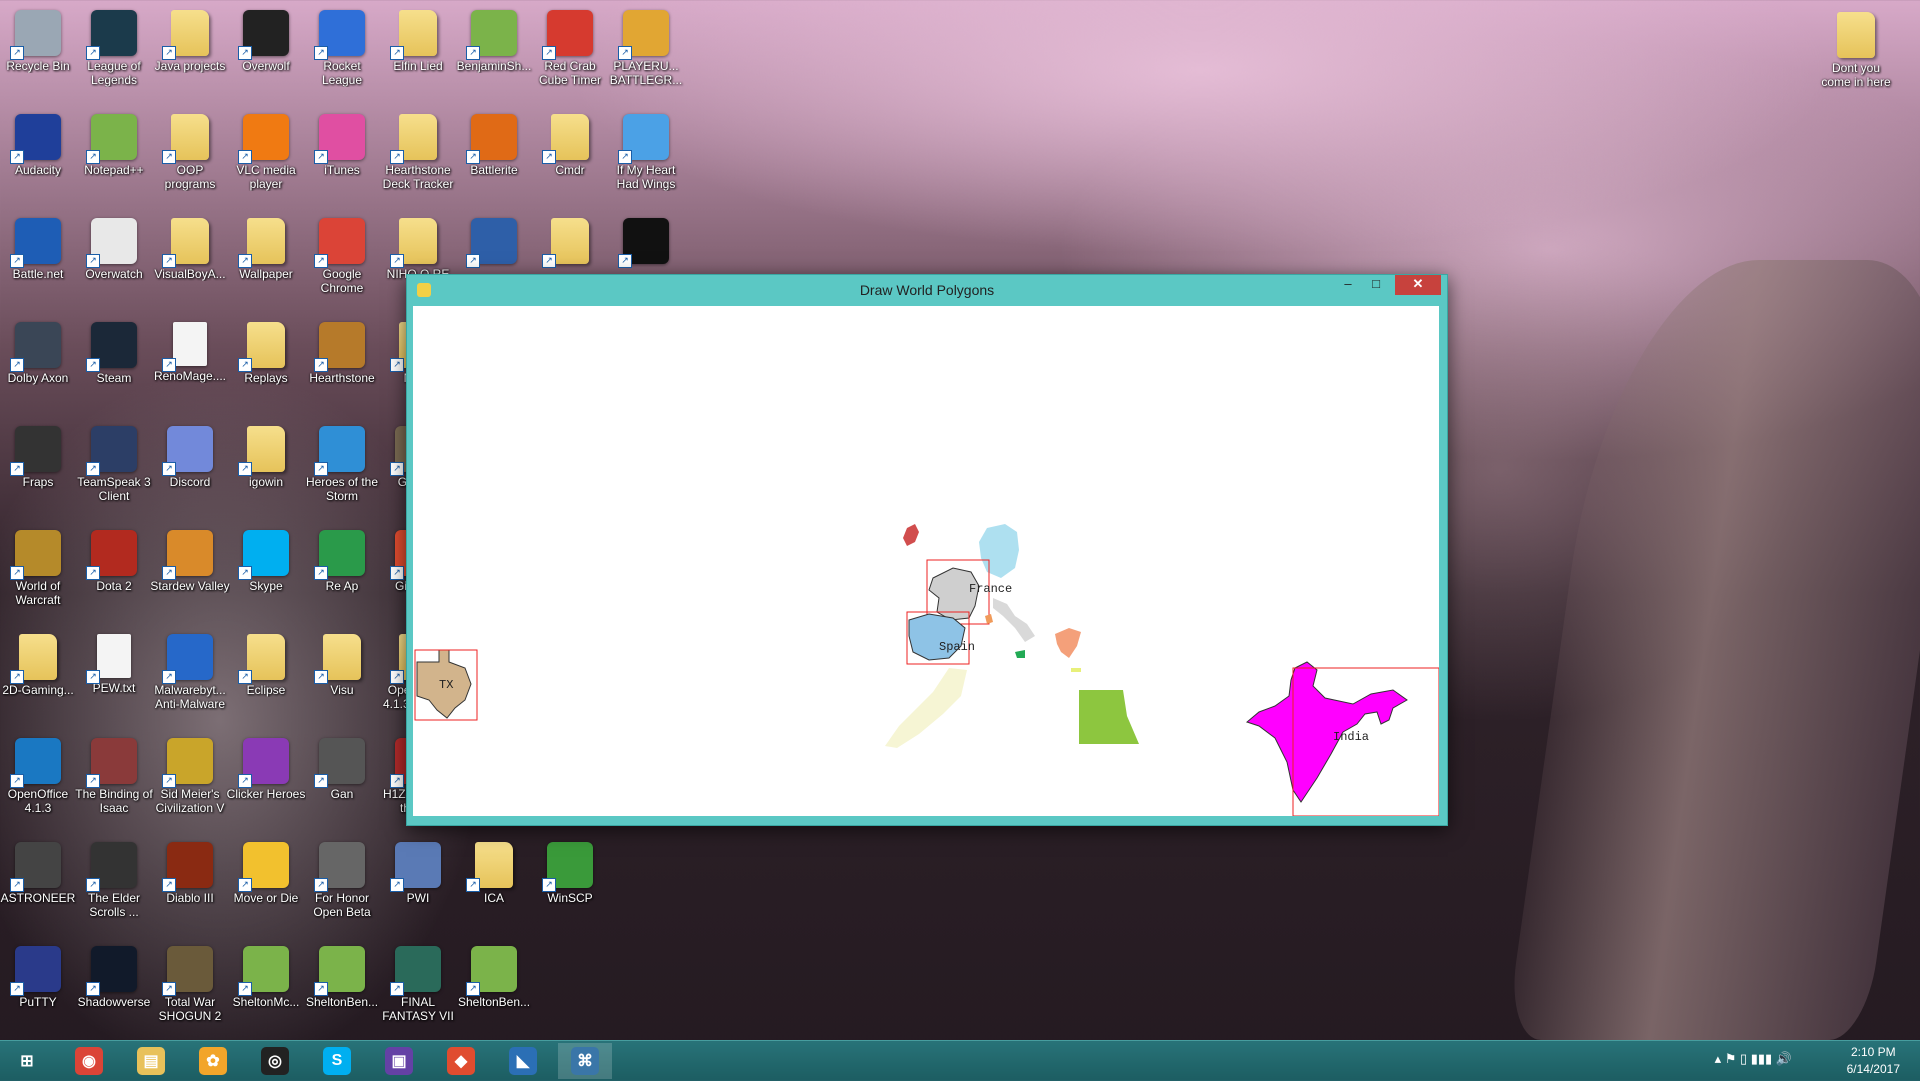 This screenshot has width=1920, height=1081. What do you see at coordinates (266, 782) in the screenshot?
I see `desktop-icon: ↗ Clicker Heroes` at bounding box center [266, 782].